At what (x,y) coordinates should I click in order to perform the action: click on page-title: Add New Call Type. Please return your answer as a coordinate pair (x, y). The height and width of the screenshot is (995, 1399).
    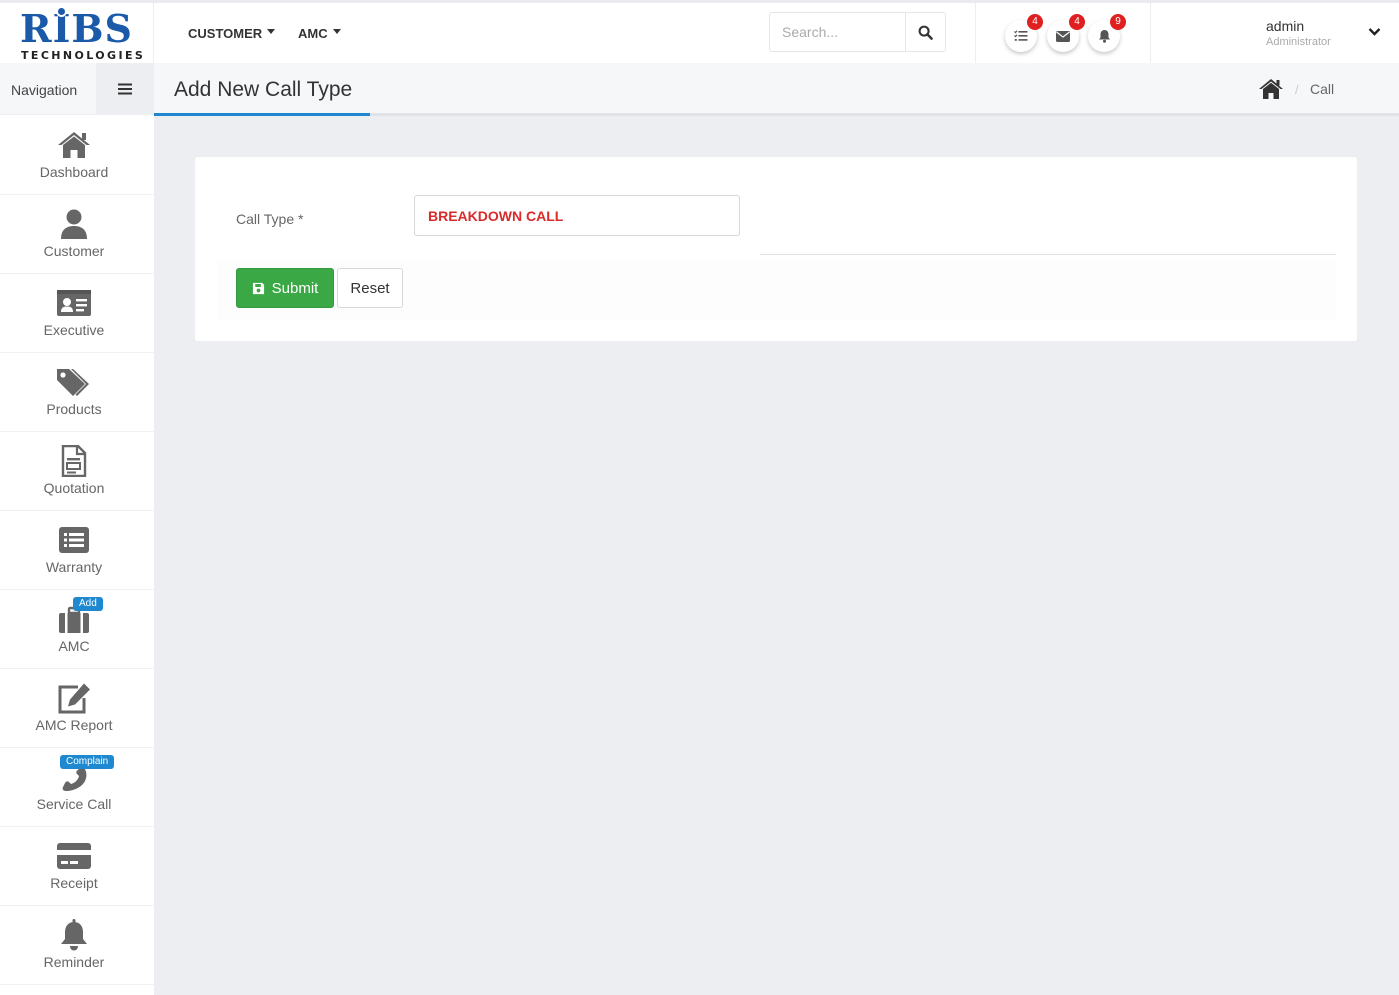
    Looking at the image, I should click on (263, 89).